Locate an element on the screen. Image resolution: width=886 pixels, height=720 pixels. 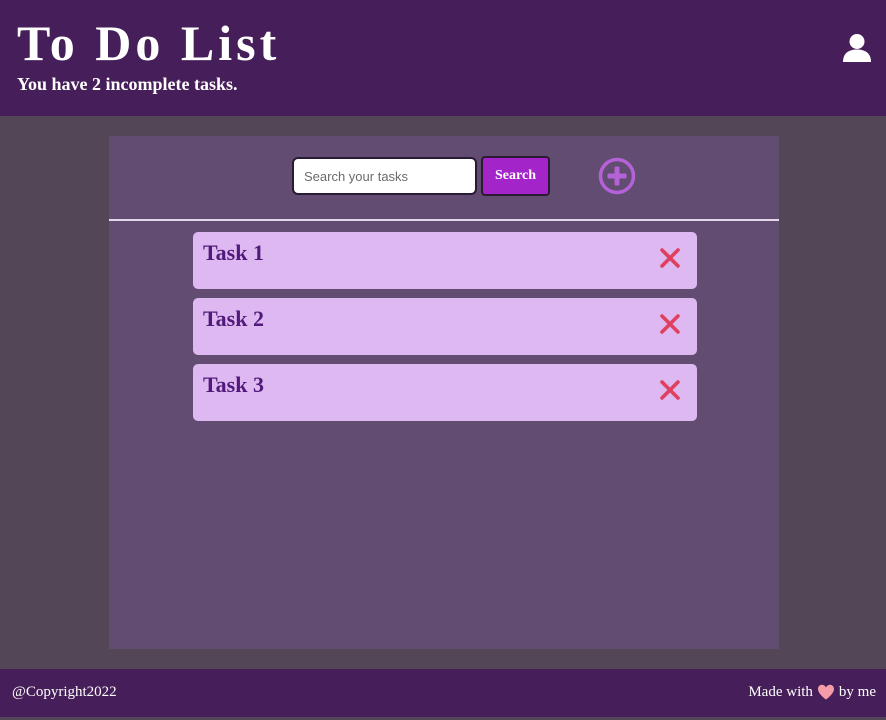
divider is located at coordinates (444, 220).